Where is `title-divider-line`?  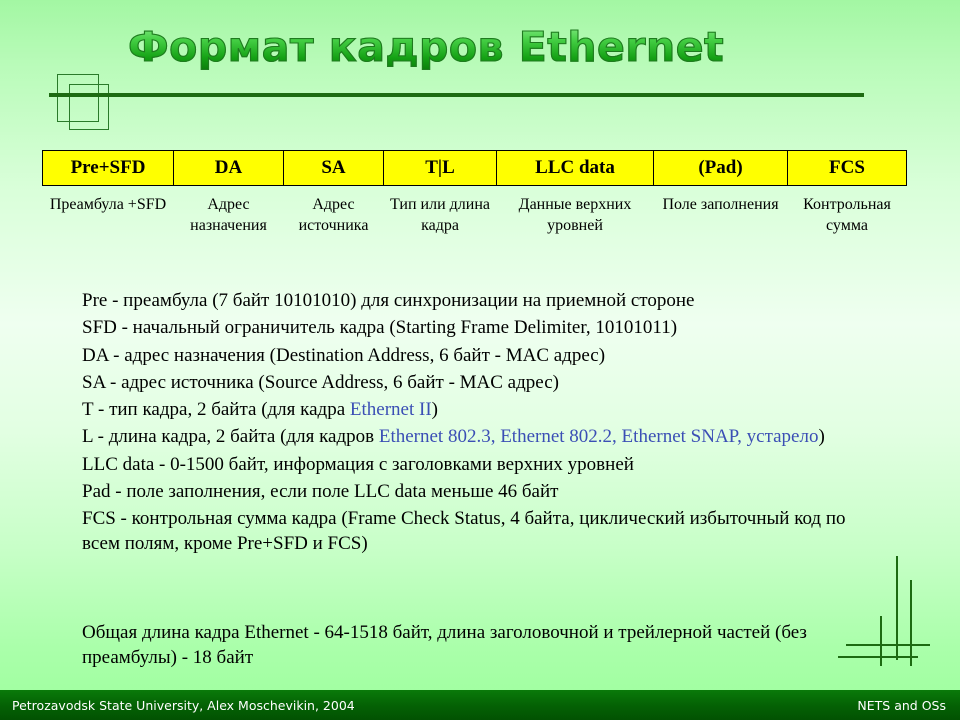
title-divider-line is located at coordinates (456, 95).